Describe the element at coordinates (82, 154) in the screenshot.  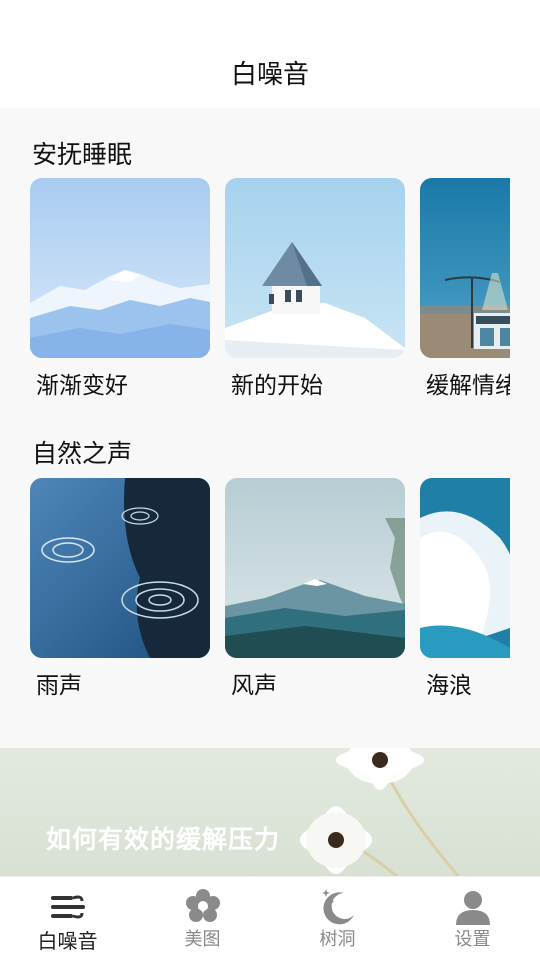
I see `section-title-sleep: 安抚睡眠` at that location.